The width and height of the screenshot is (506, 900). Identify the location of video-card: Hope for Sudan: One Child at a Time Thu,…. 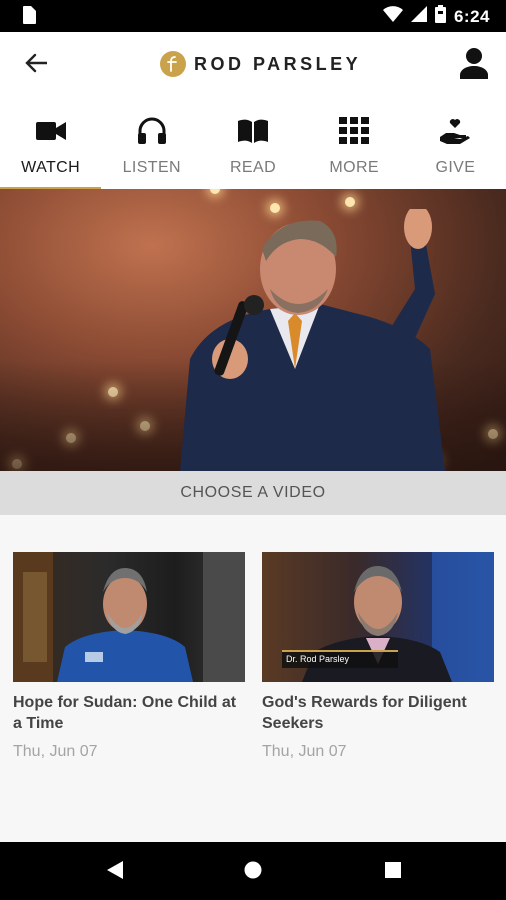
(129, 656).